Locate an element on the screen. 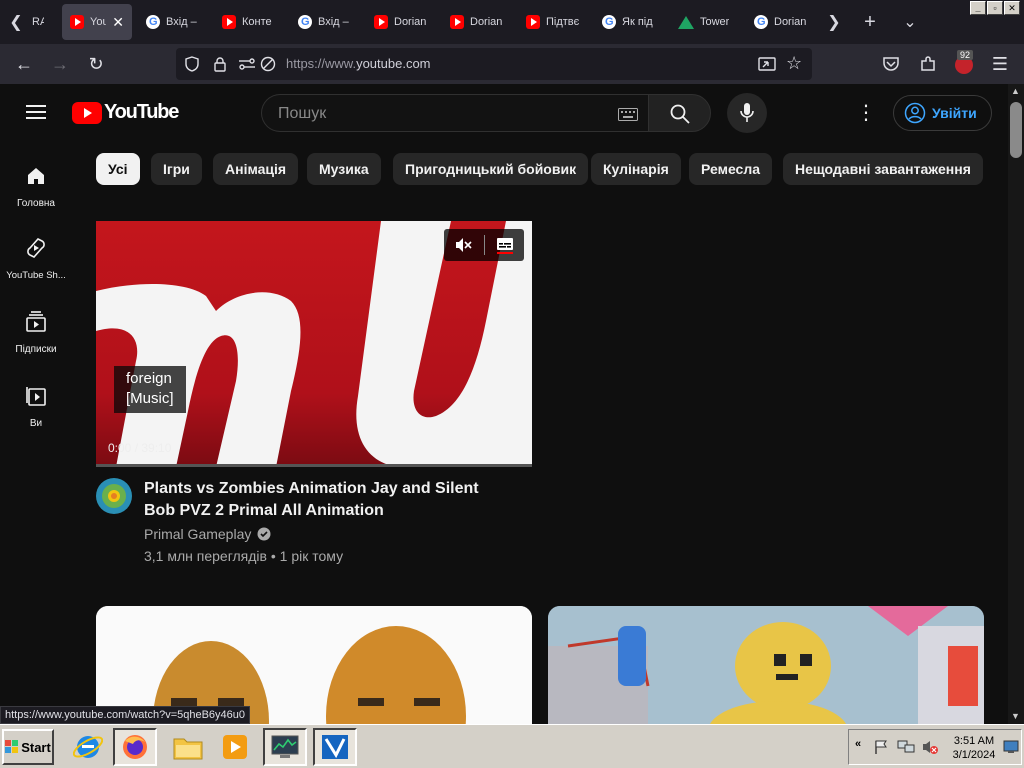  voice-search-button is located at coordinates (747, 113).